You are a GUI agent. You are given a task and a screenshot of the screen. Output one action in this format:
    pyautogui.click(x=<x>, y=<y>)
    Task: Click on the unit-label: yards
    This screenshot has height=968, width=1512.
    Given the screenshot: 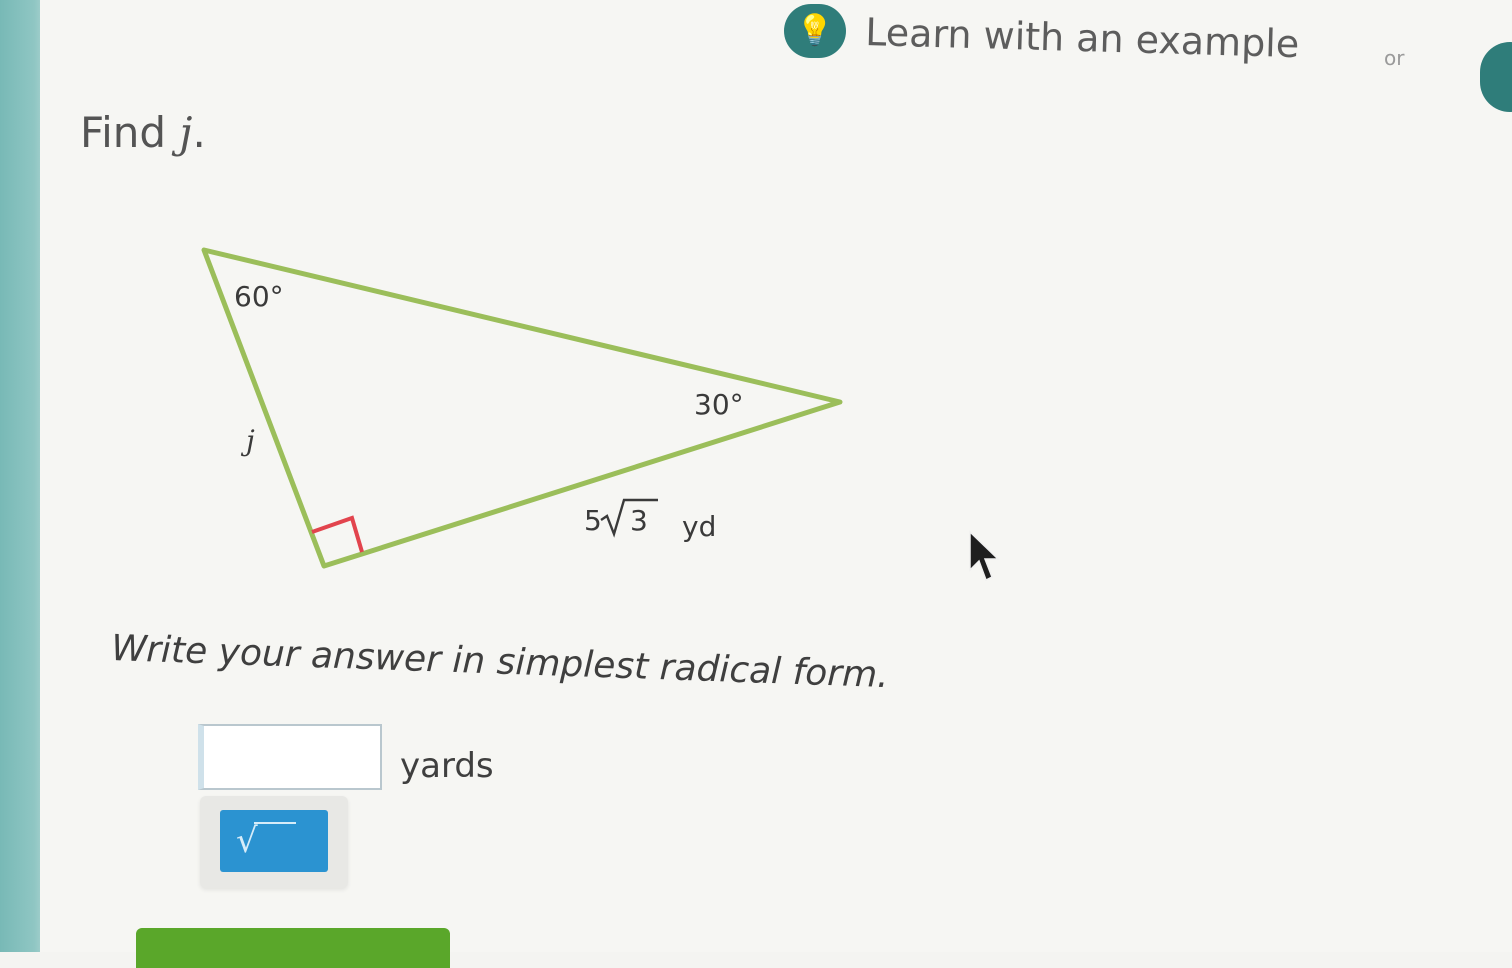 What is the action you would take?
    pyautogui.click(x=447, y=766)
    